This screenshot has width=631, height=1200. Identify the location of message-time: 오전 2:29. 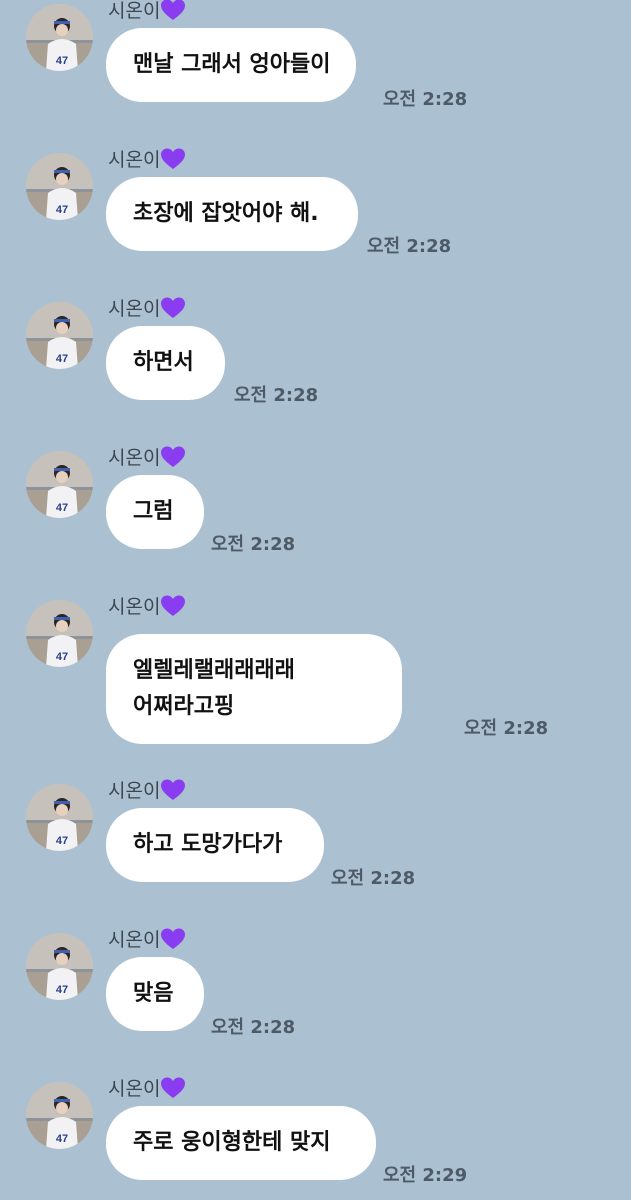
(425, 1175).